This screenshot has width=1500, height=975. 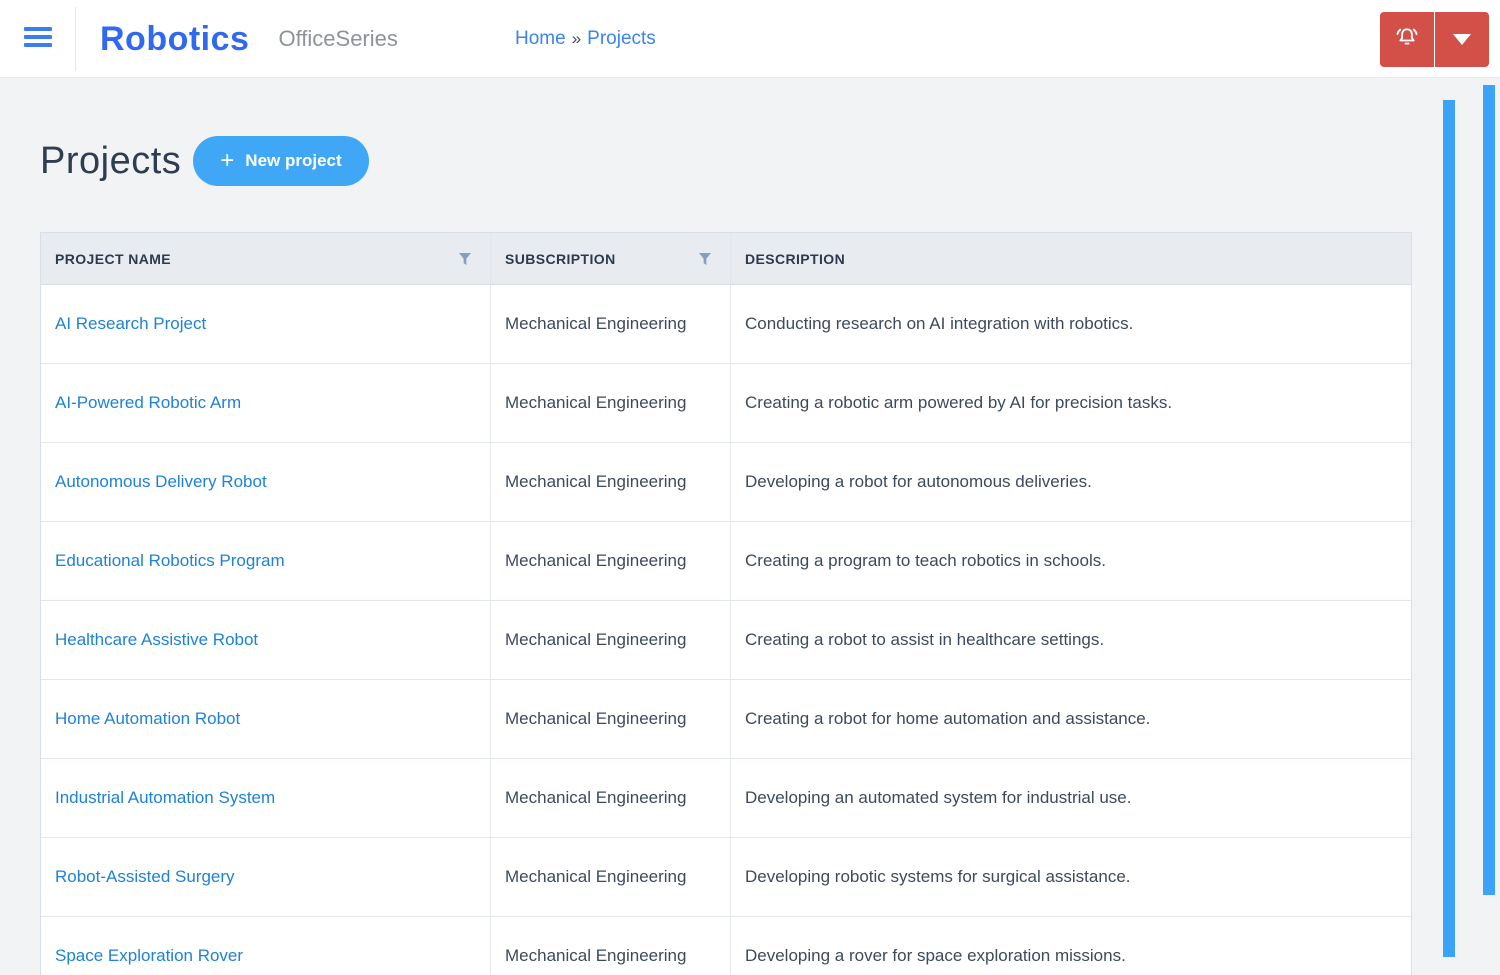 I want to click on table-header-row: PROJECT NAME SUBSCRIPTION DESCRIPTION, so click(x=726, y=259).